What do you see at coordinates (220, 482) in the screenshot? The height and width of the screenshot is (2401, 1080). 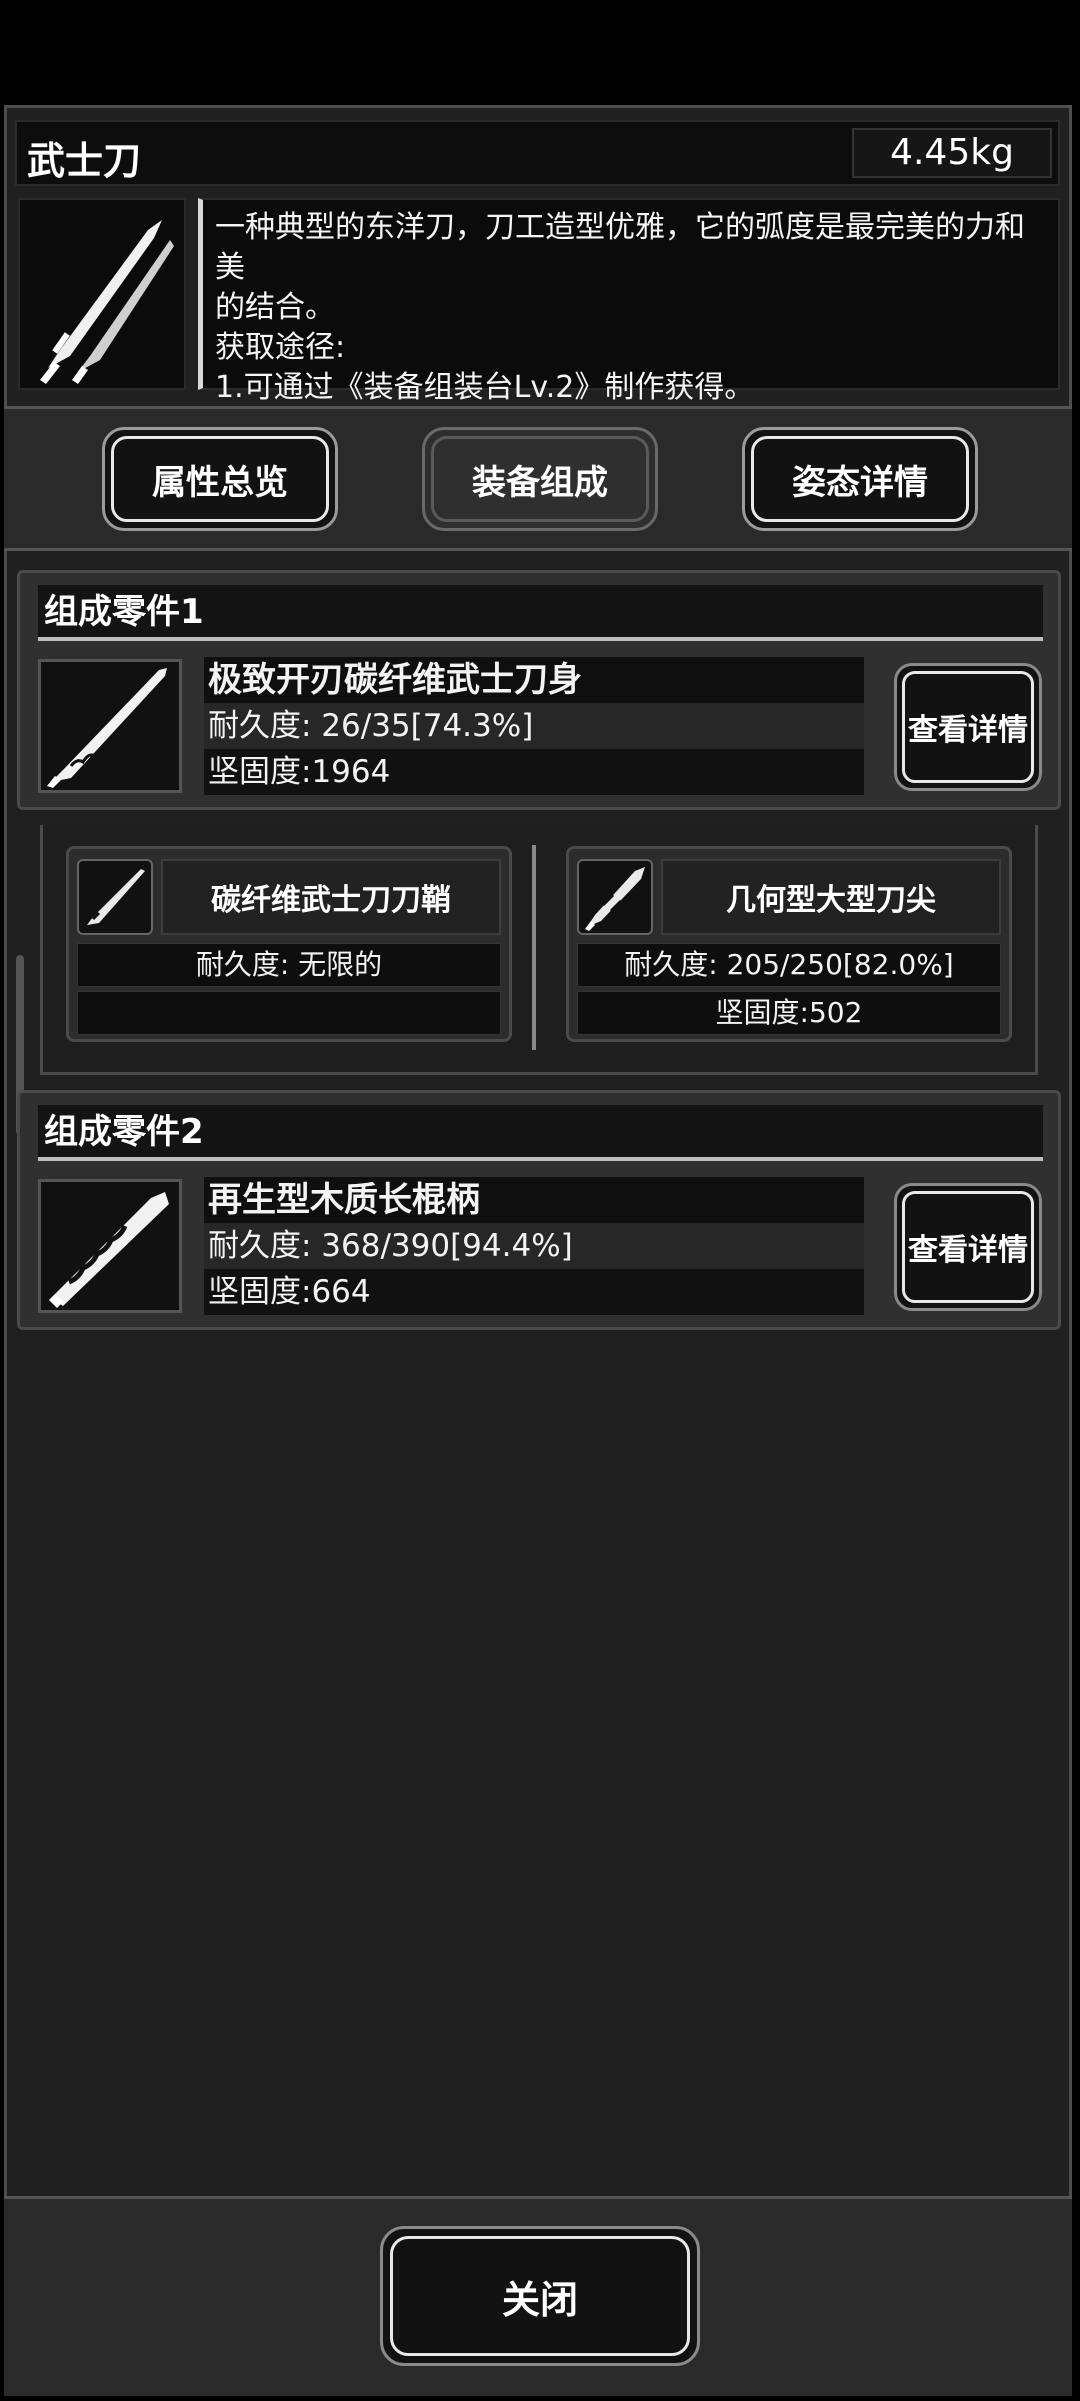 I see `tab-label: 属性总览` at bounding box center [220, 482].